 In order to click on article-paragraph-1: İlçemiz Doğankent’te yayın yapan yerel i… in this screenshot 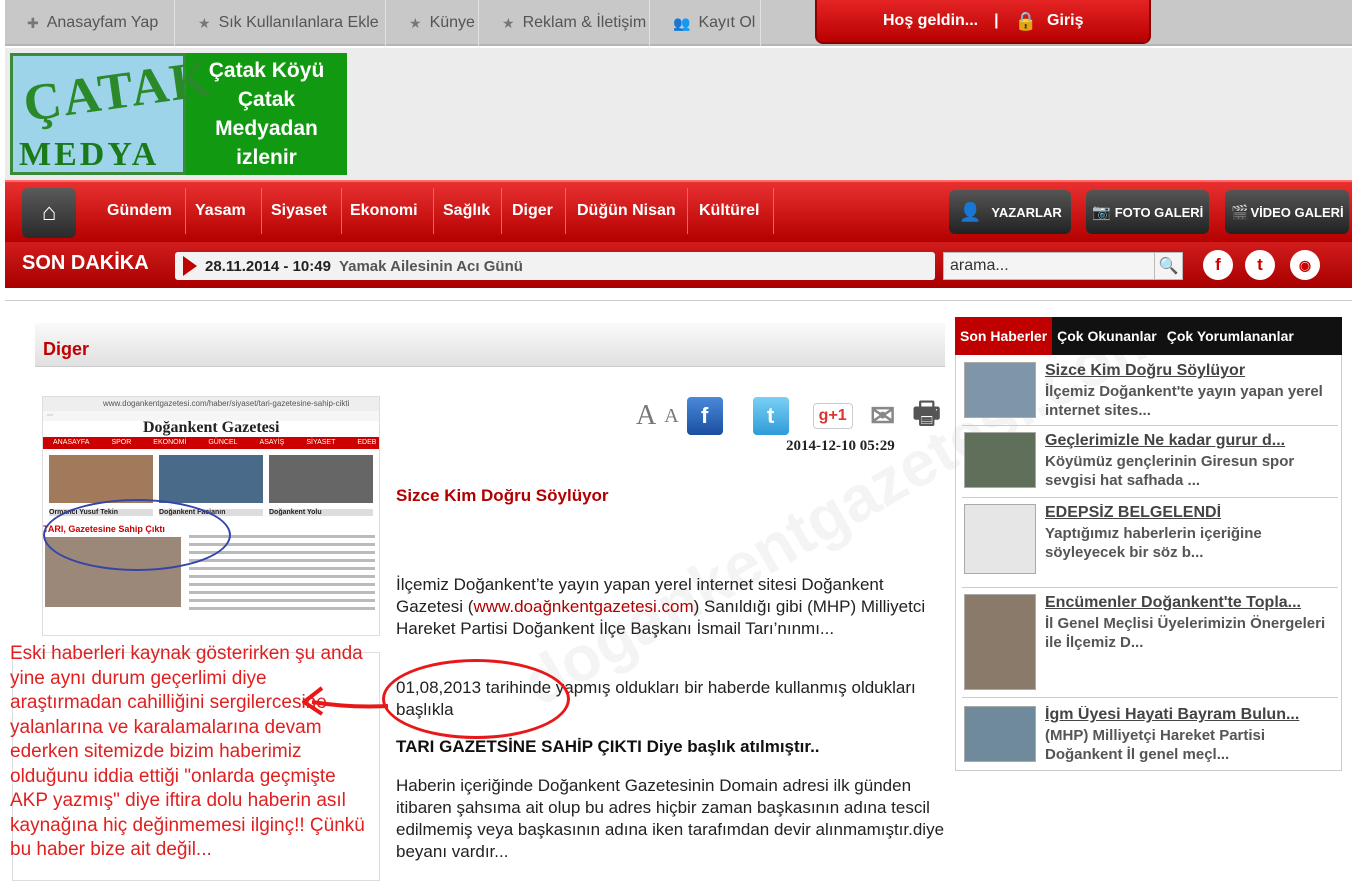, I will do `click(661, 606)`.